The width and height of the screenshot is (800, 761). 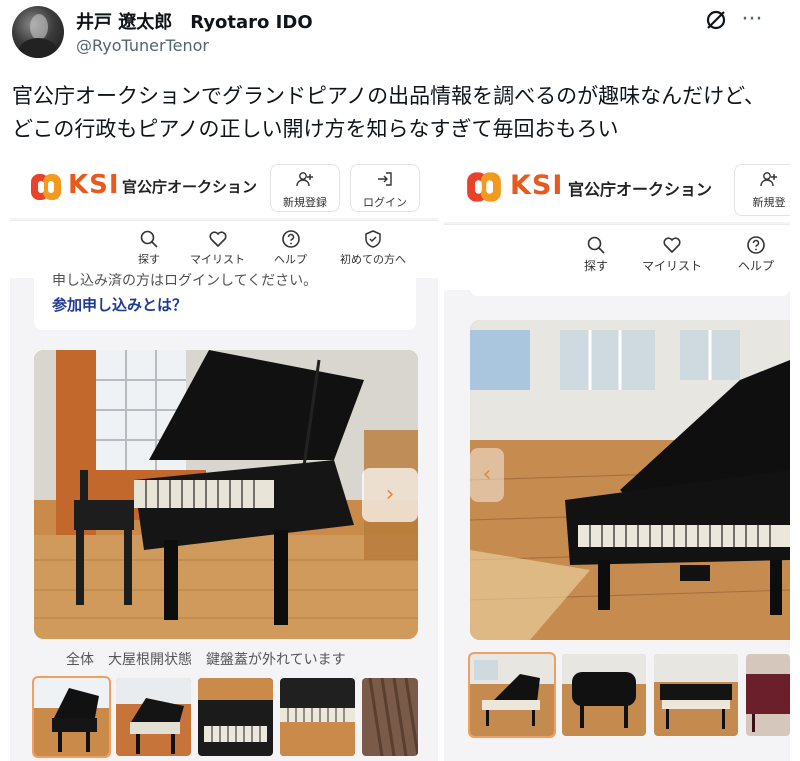 What do you see at coordinates (305, 202) in the screenshot?
I see `register-label: 新規登録` at bounding box center [305, 202].